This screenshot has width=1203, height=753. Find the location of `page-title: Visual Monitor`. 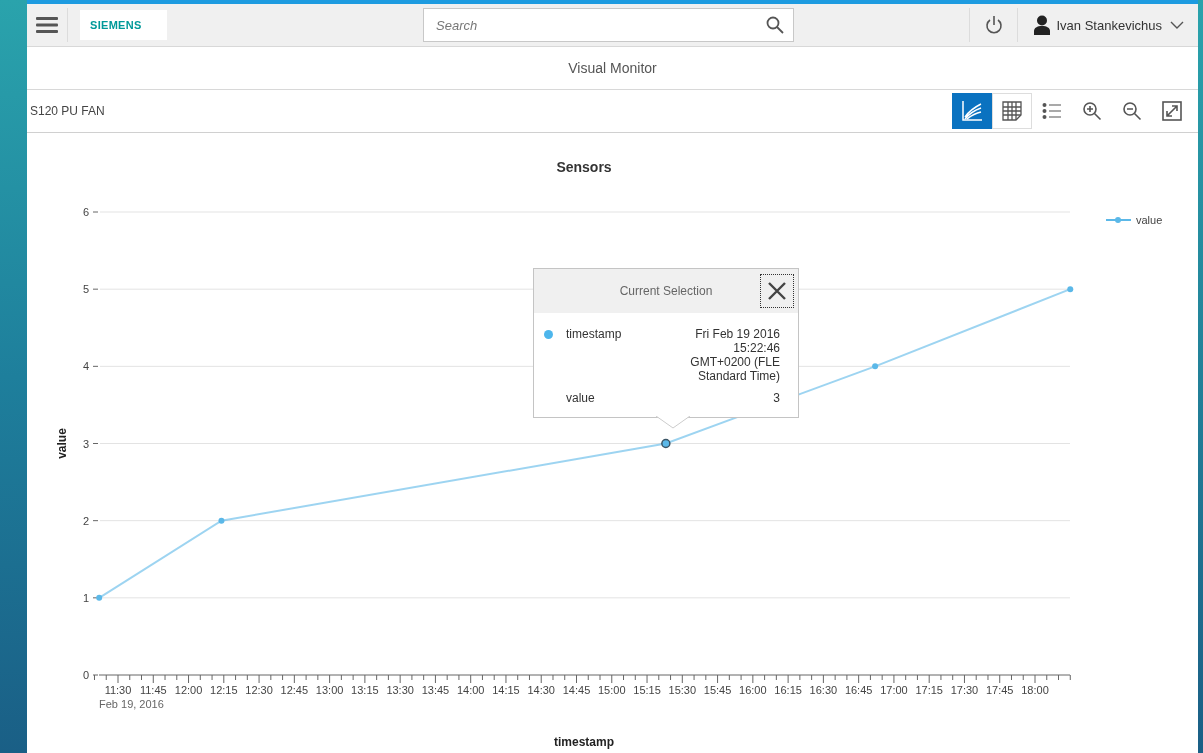

page-title: Visual Monitor is located at coordinates (612, 68).